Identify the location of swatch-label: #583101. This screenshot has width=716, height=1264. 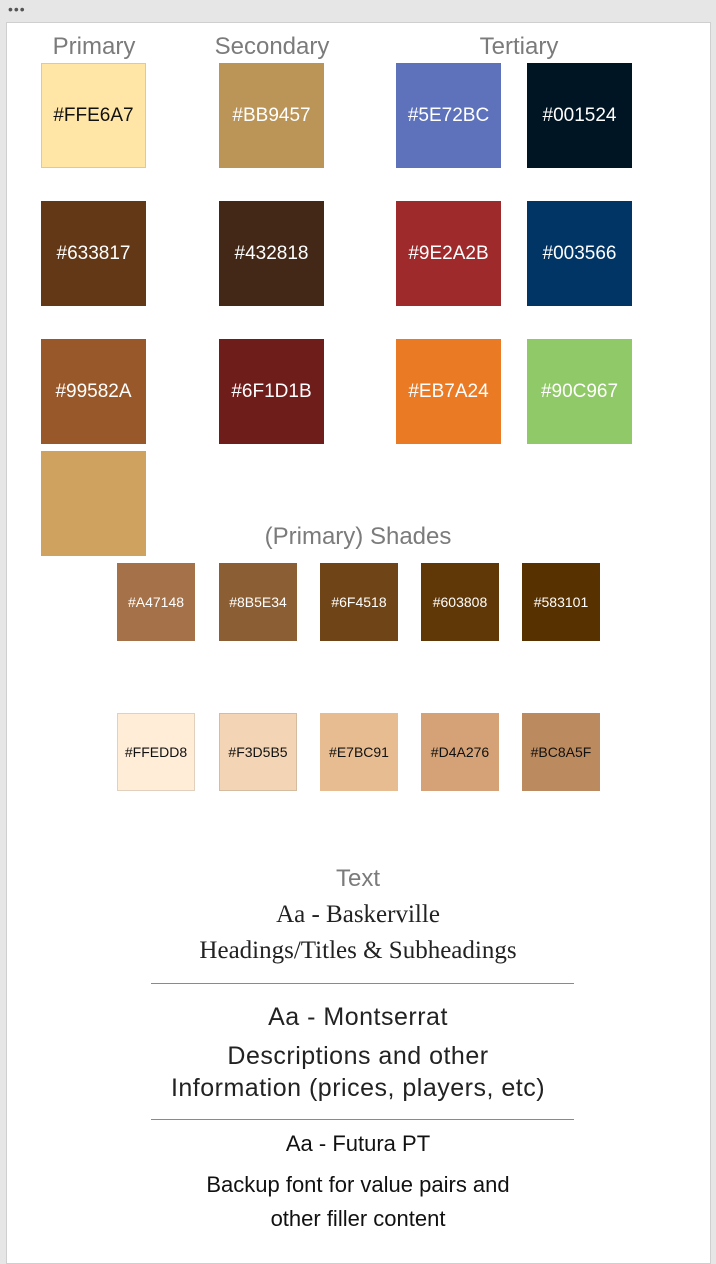
(561, 602).